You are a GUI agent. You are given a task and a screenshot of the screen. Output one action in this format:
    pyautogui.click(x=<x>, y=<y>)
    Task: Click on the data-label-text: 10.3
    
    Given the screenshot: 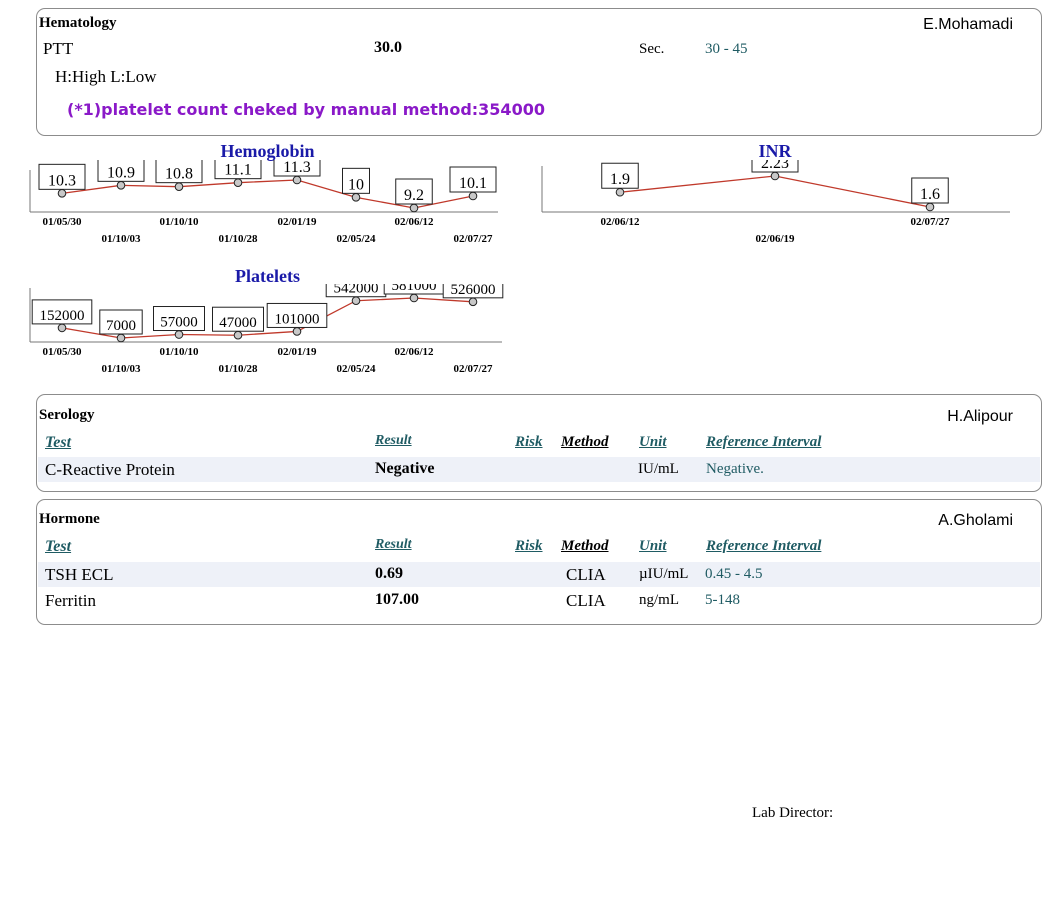 What is the action you would take?
    pyautogui.click(x=62, y=180)
    